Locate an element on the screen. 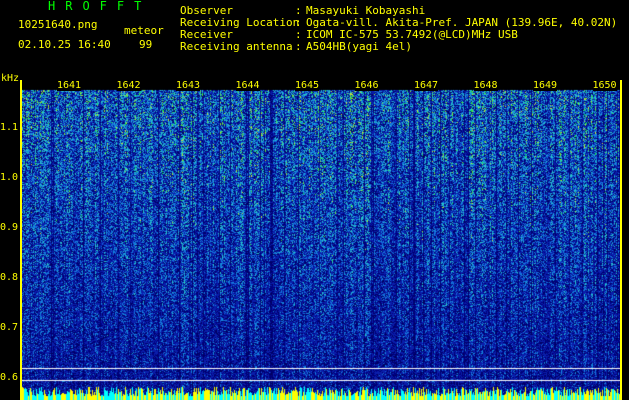  meteor-count: 99 is located at coordinates (146, 44).